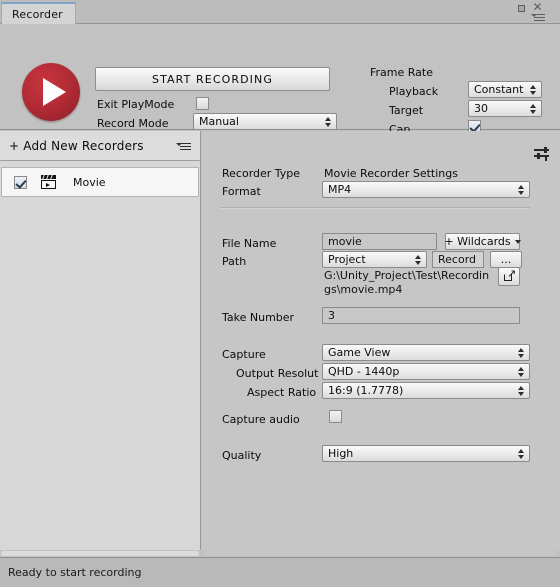 This screenshot has height=587, width=560. I want to click on aspect-ratio-label: Aspect Ratio, so click(282, 392).